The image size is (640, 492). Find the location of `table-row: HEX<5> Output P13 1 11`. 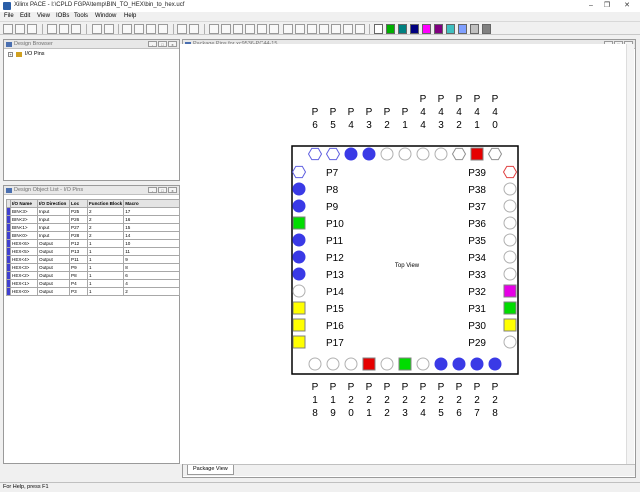

table-row: HEX<5> Output P13 1 11 is located at coordinates (93, 251).